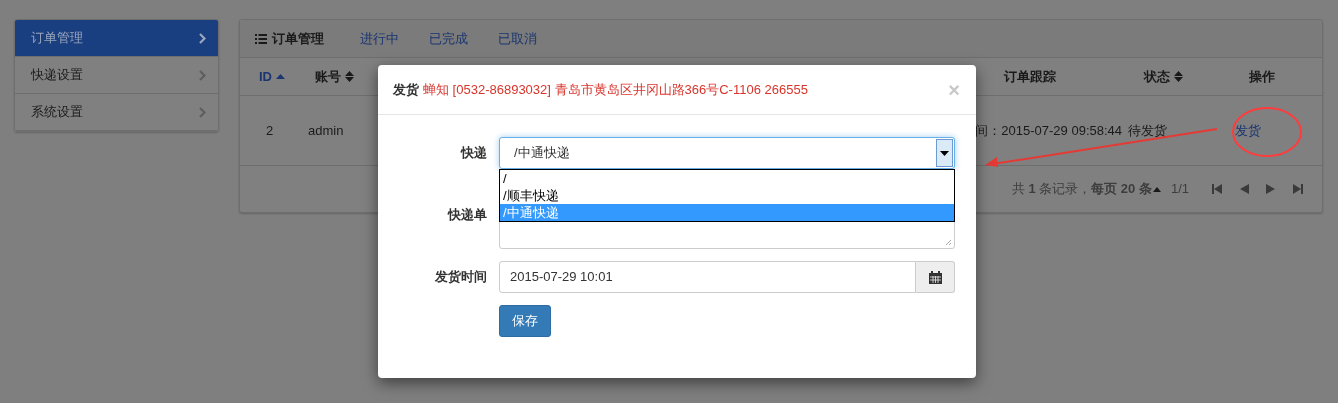 This screenshot has height=403, width=1338. What do you see at coordinates (261, 38) in the screenshot?
I see `list-icon` at bounding box center [261, 38].